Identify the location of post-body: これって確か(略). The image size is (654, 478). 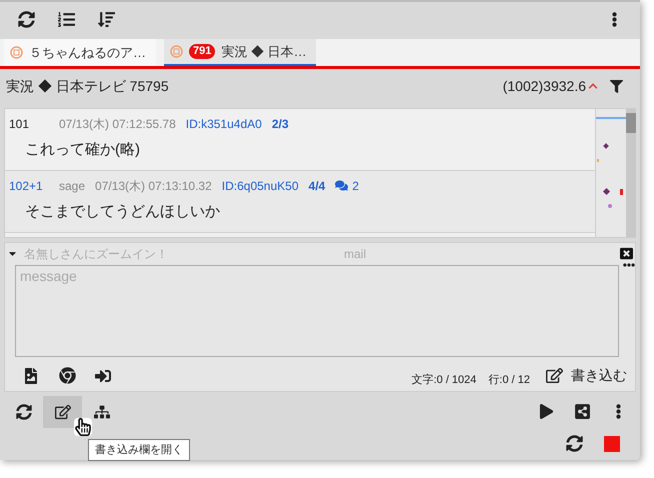
(82, 150).